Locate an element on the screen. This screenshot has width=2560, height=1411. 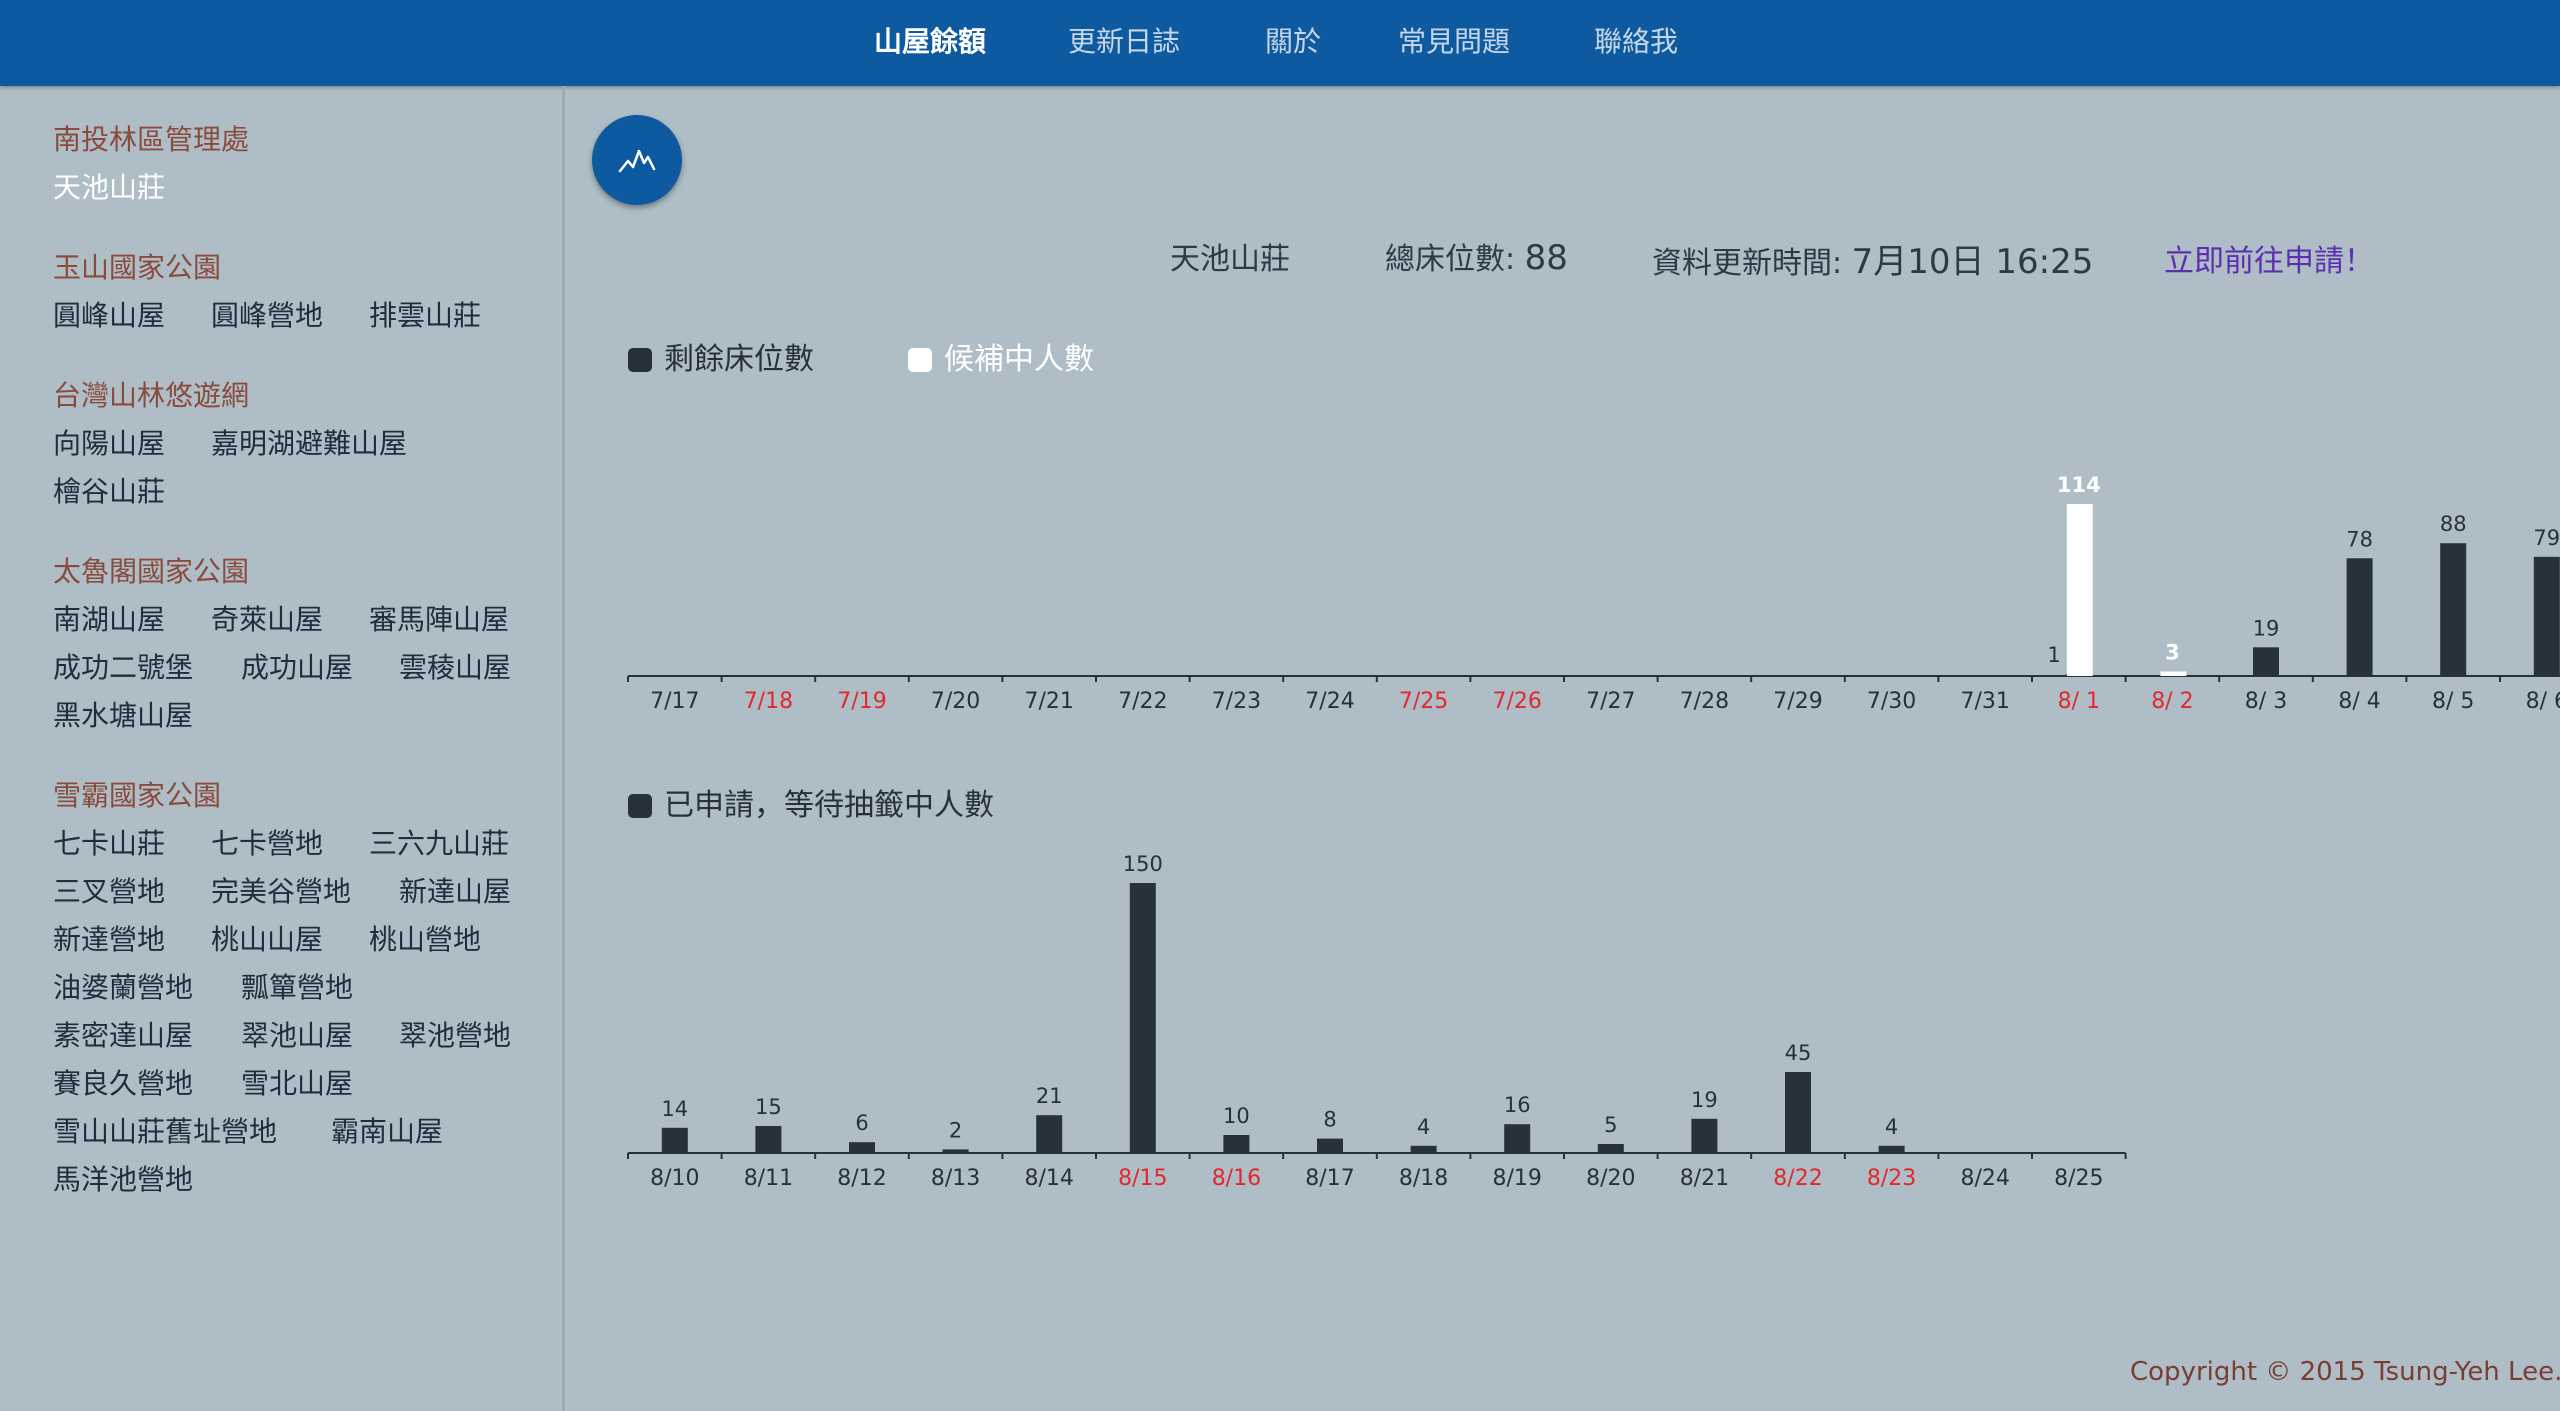
x-tick-label: 8/16 is located at coordinates (1236, 1178).